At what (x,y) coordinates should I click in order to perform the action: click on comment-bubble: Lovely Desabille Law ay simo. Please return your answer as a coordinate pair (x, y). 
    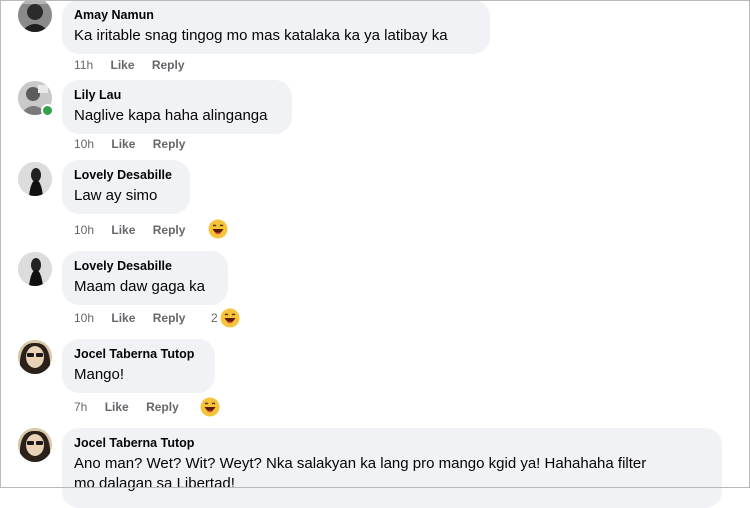
    Looking at the image, I should click on (126, 187).